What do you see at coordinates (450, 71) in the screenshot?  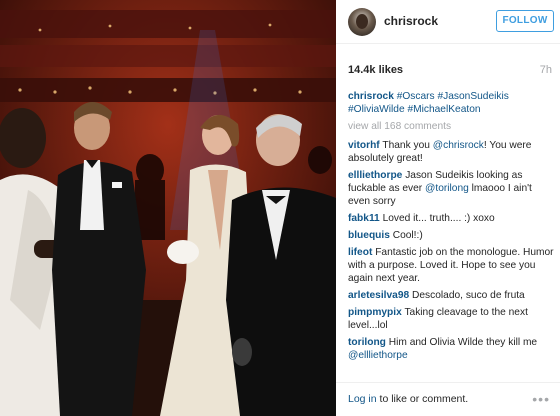 I see `likes-row: 14.4k likes 7h` at bounding box center [450, 71].